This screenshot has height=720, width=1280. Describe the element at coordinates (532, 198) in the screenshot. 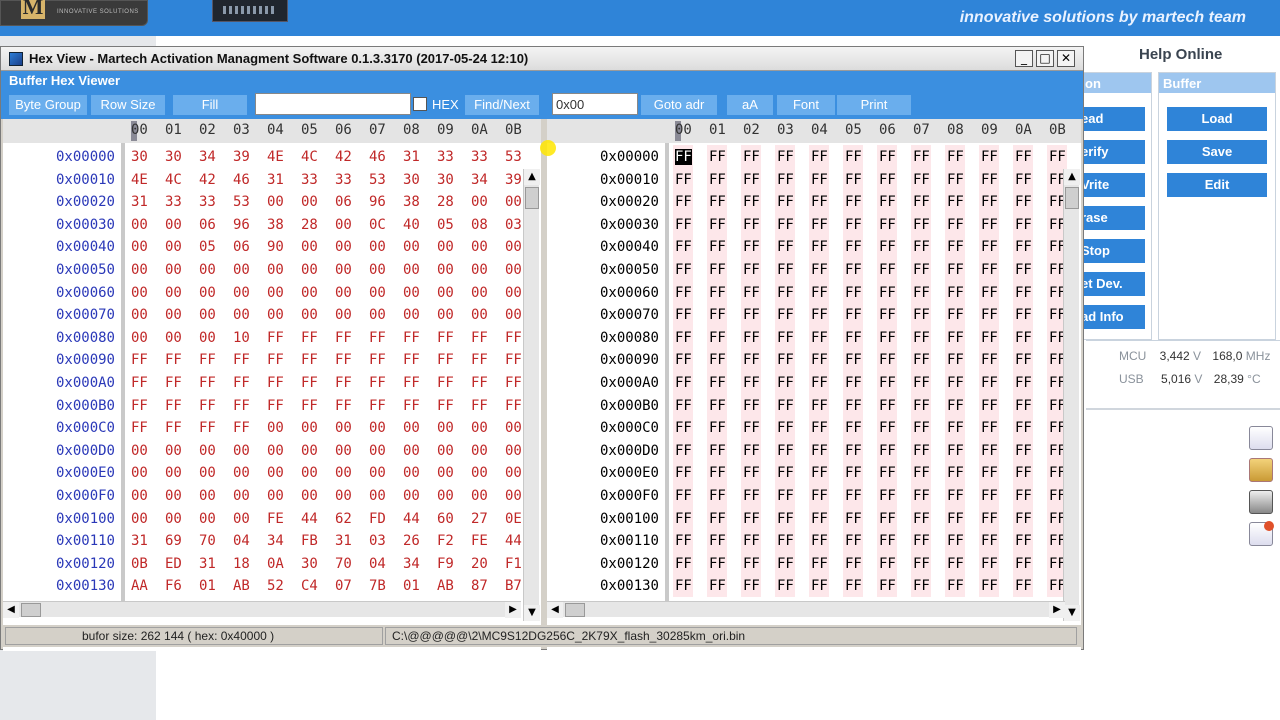

I see `scroll-thumb` at that location.